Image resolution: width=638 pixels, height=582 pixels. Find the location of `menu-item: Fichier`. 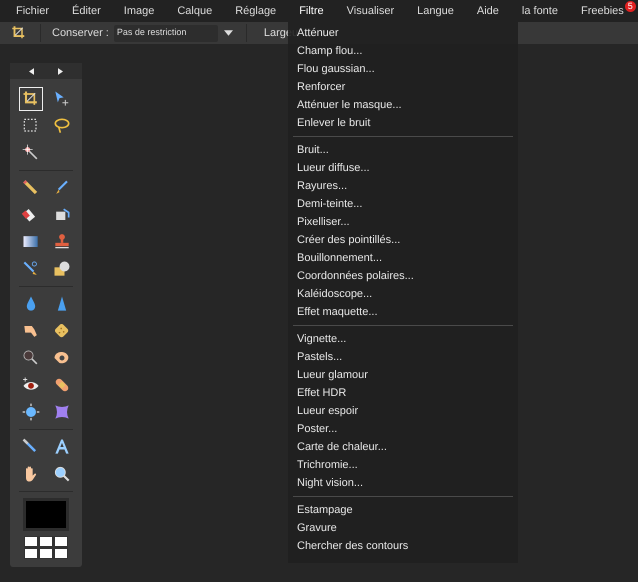

menu-item: Fichier is located at coordinates (33, 11).